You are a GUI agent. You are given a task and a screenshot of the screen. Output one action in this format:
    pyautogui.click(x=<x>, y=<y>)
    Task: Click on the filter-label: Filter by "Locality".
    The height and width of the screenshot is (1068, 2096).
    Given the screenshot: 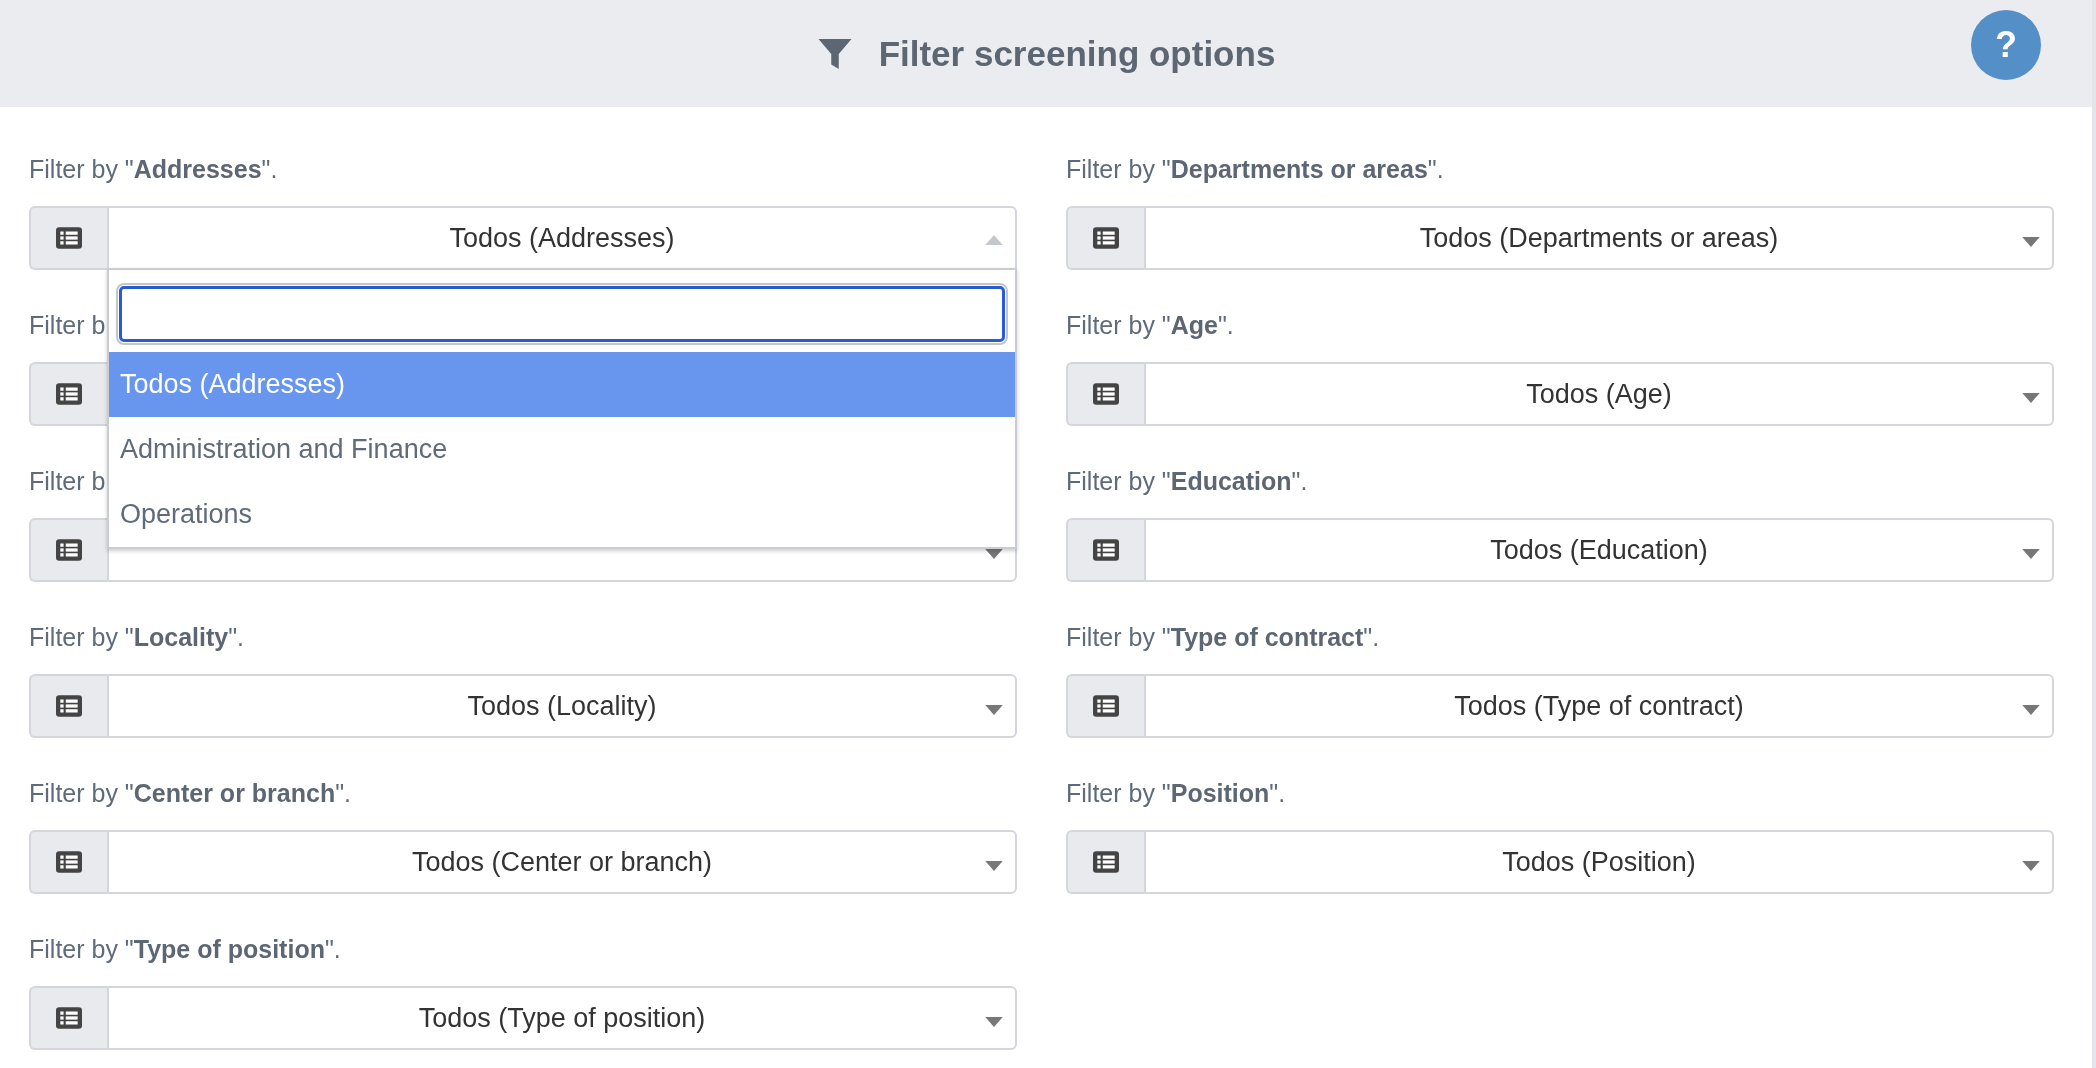 What is the action you would take?
    pyautogui.click(x=137, y=637)
    